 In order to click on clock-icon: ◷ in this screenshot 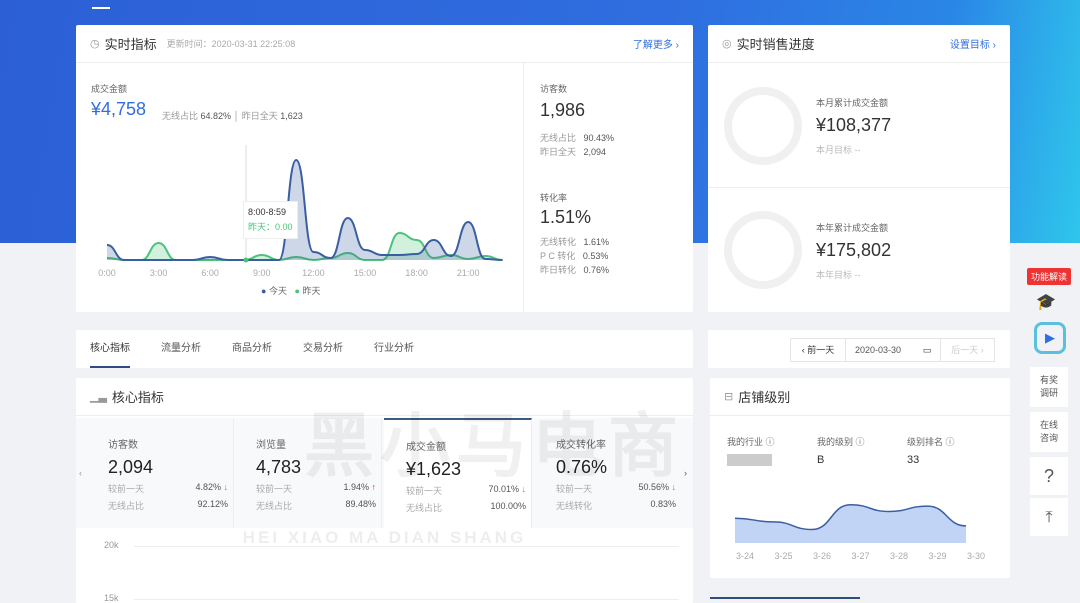, I will do `click(95, 44)`.